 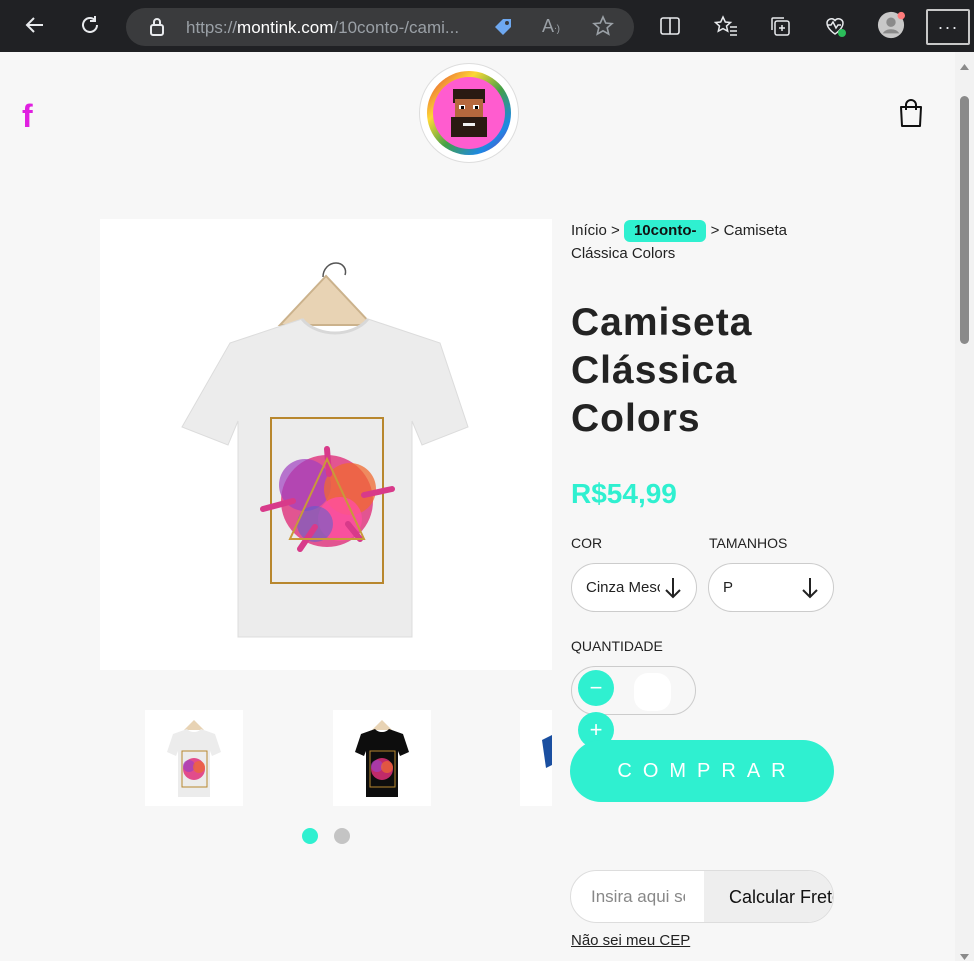 I want to click on shipping-calculator: Insira aqui seu CEP Calcular Frete, so click(x=702, y=896).